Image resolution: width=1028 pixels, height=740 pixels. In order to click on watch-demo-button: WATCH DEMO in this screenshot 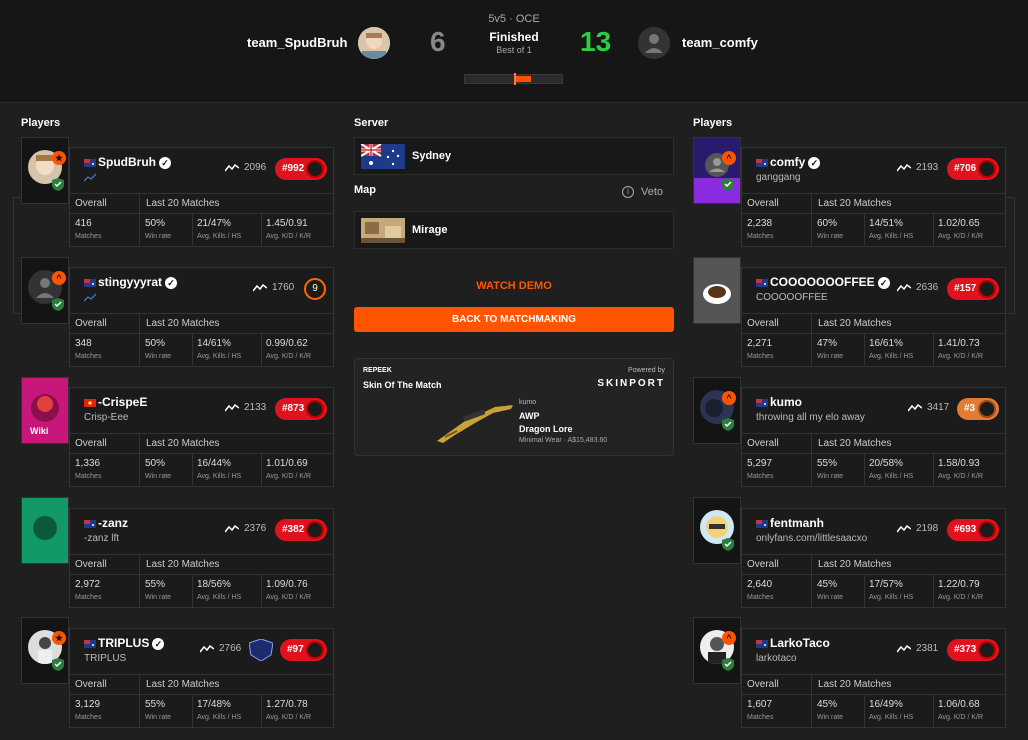, I will do `click(514, 286)`.